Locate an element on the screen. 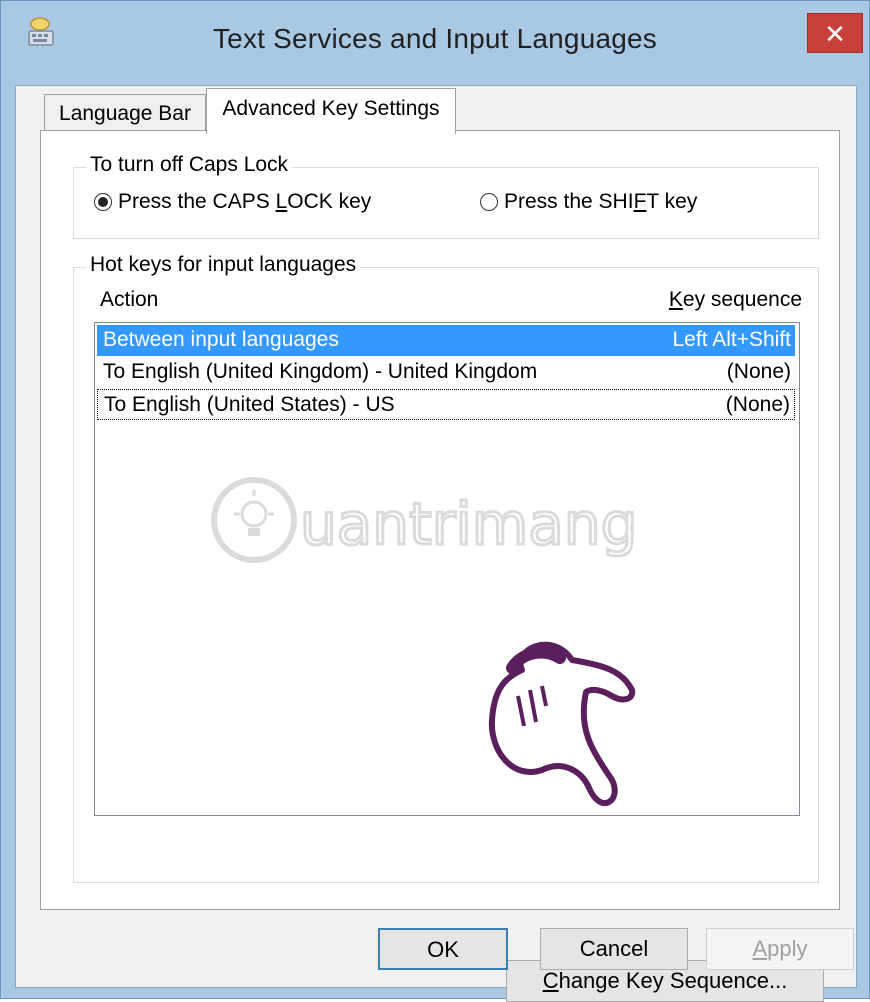 Image resolution: width=870 pixels, height=1002 pixels. row-action: Between input languages is located at coordinates (221, 339).